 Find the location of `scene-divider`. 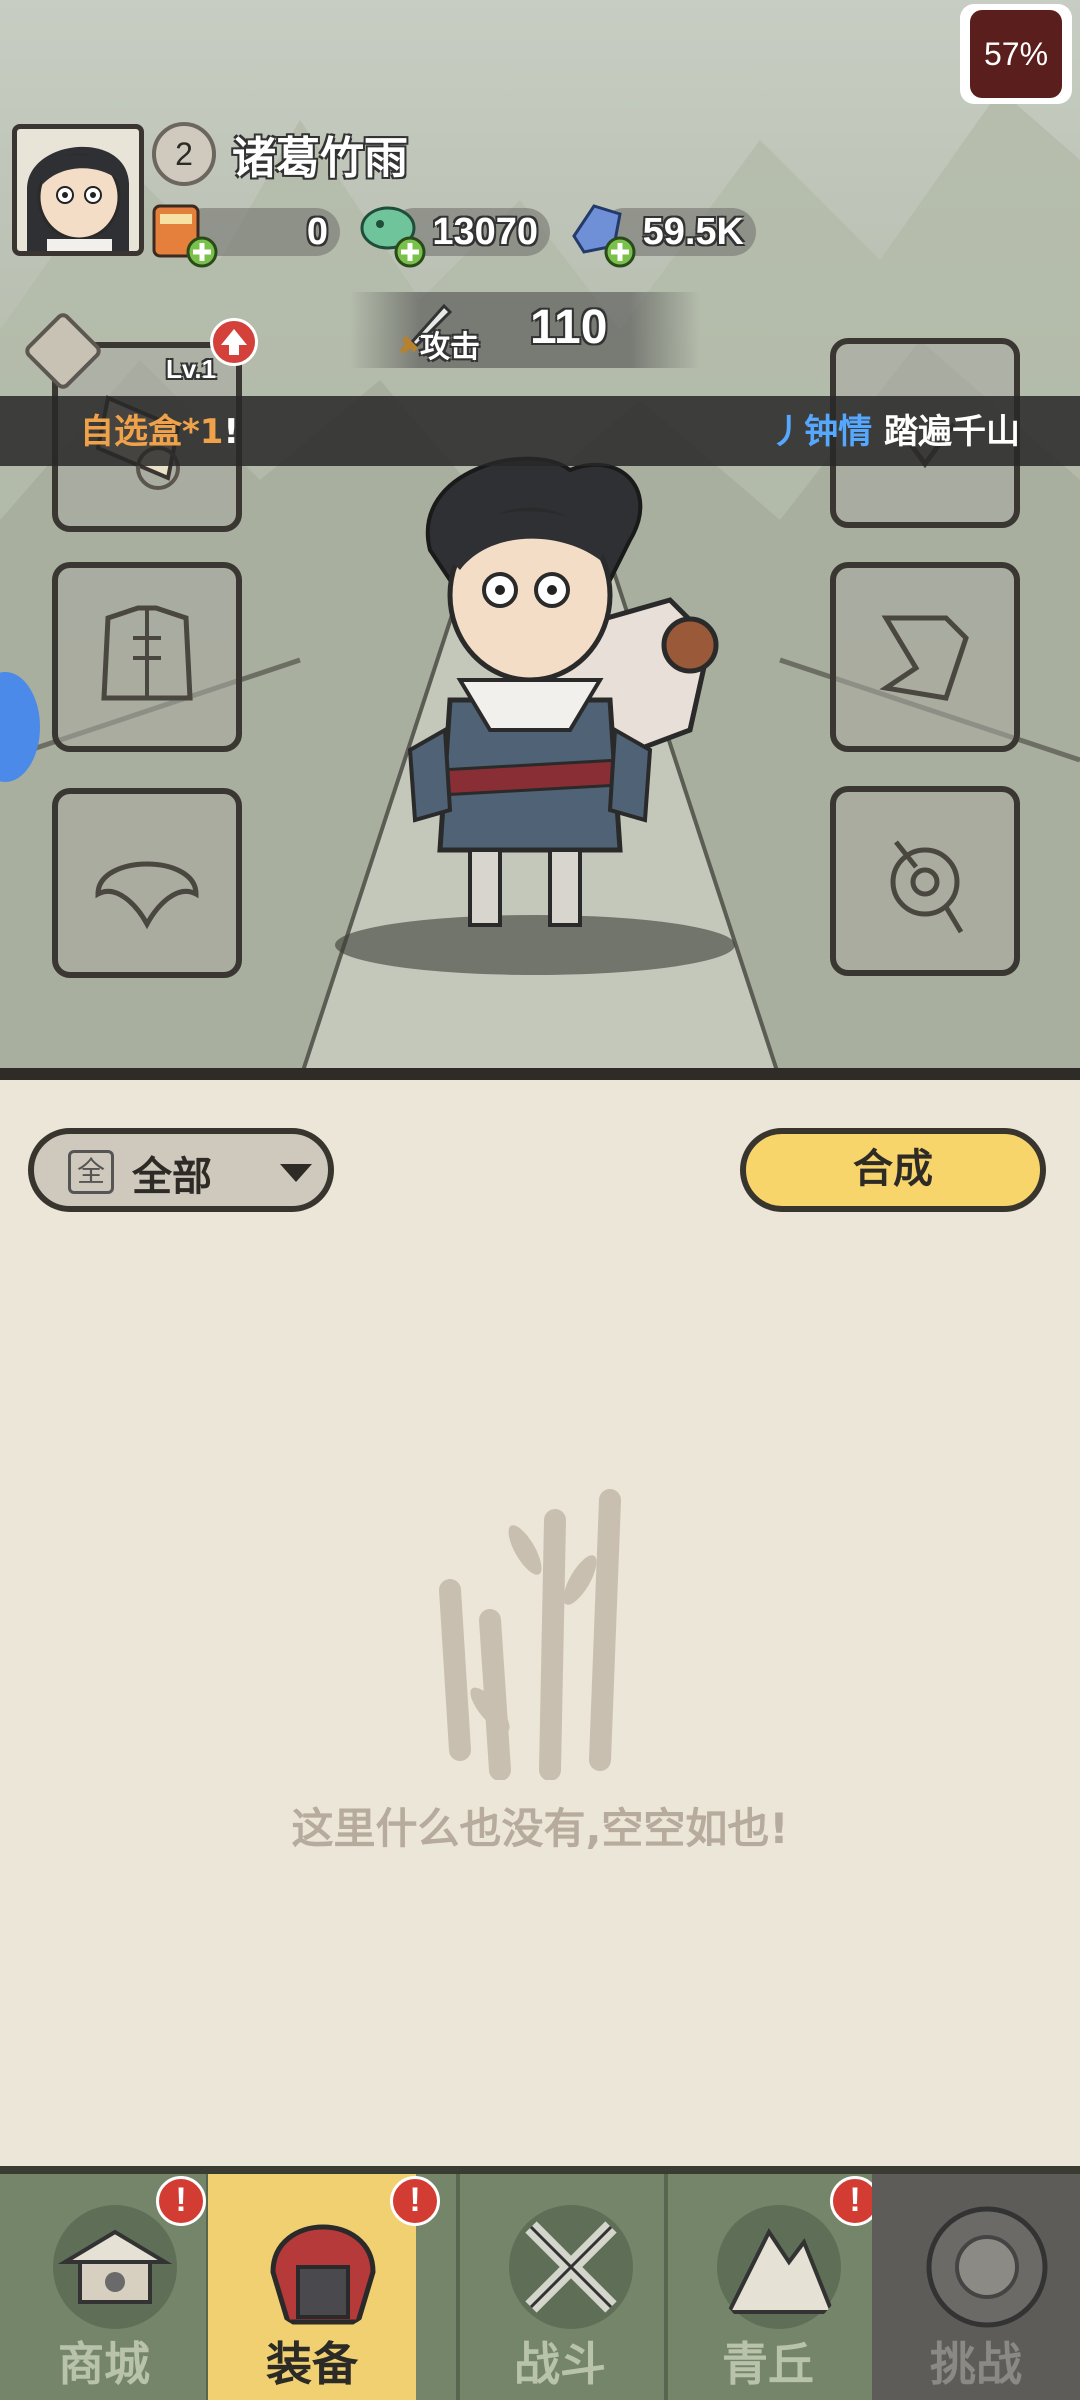

scene-divider is located at coordinates (540, 1074).